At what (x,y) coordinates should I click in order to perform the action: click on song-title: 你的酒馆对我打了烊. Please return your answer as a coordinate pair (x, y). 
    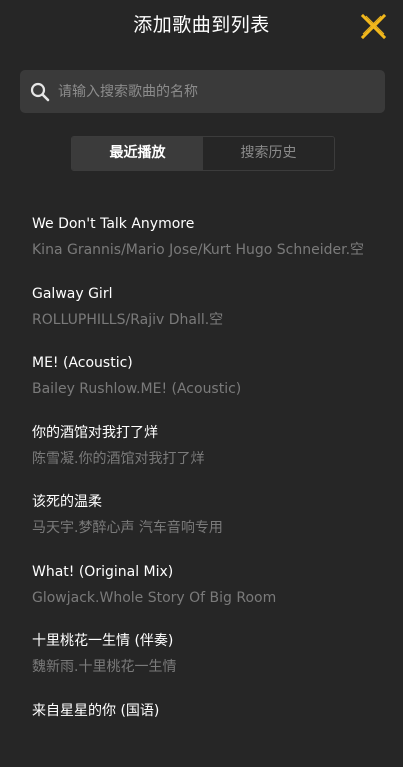
    Looking at the image, I should click on (212, 433).